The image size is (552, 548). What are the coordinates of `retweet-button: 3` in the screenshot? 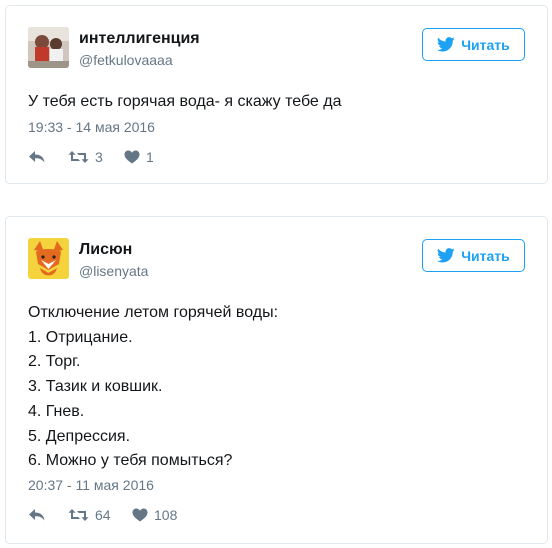 It's located at (96, 157).